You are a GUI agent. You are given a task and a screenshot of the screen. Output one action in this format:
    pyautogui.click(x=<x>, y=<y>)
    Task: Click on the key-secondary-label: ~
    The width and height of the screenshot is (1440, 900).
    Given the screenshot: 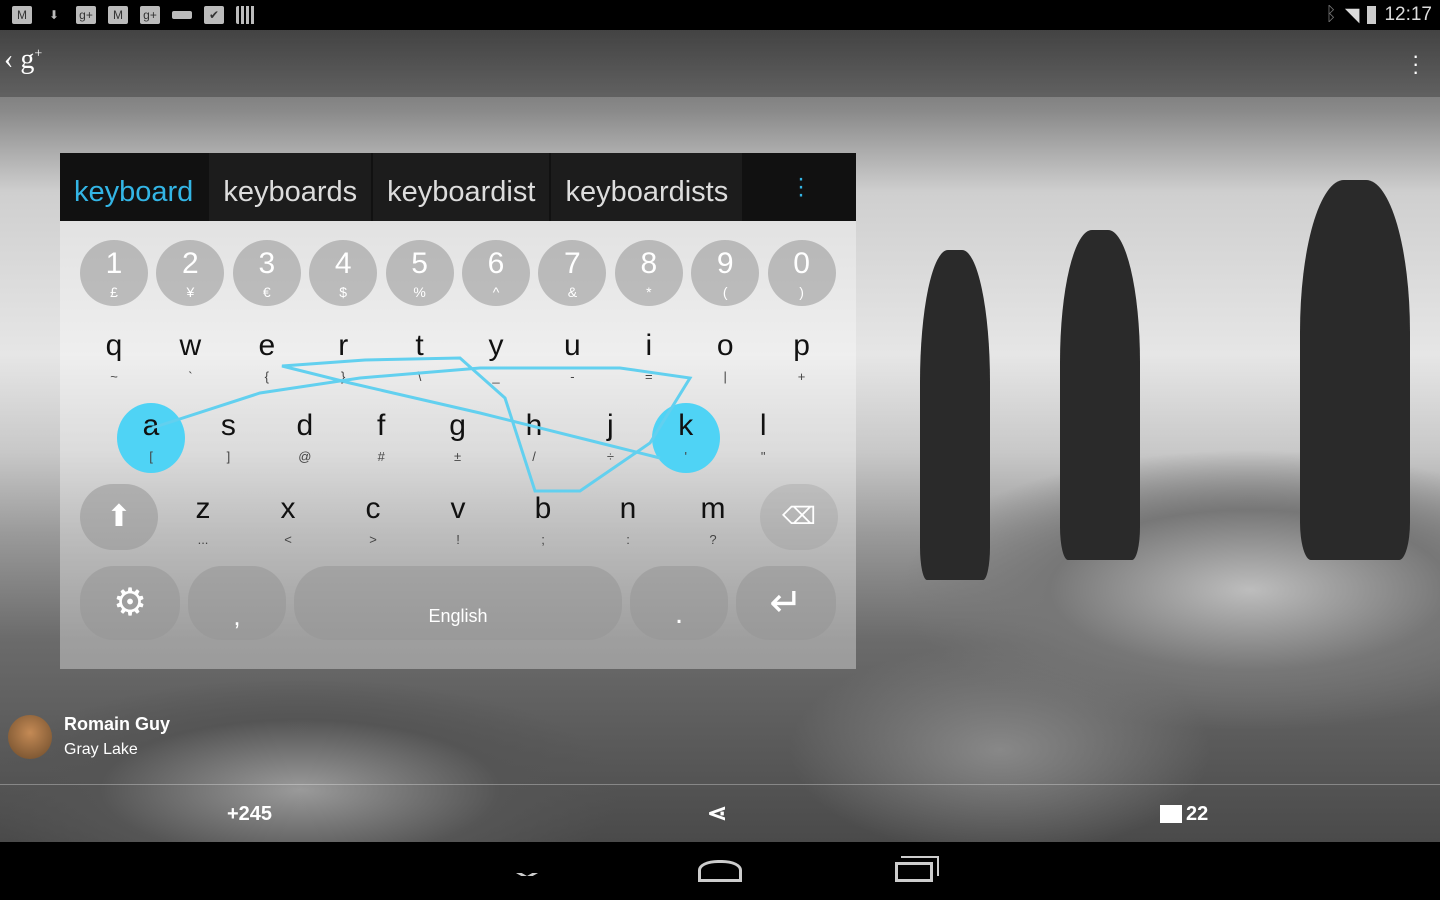 What is the action you would take?
    pyautogui.click(x=114, y=376)
    